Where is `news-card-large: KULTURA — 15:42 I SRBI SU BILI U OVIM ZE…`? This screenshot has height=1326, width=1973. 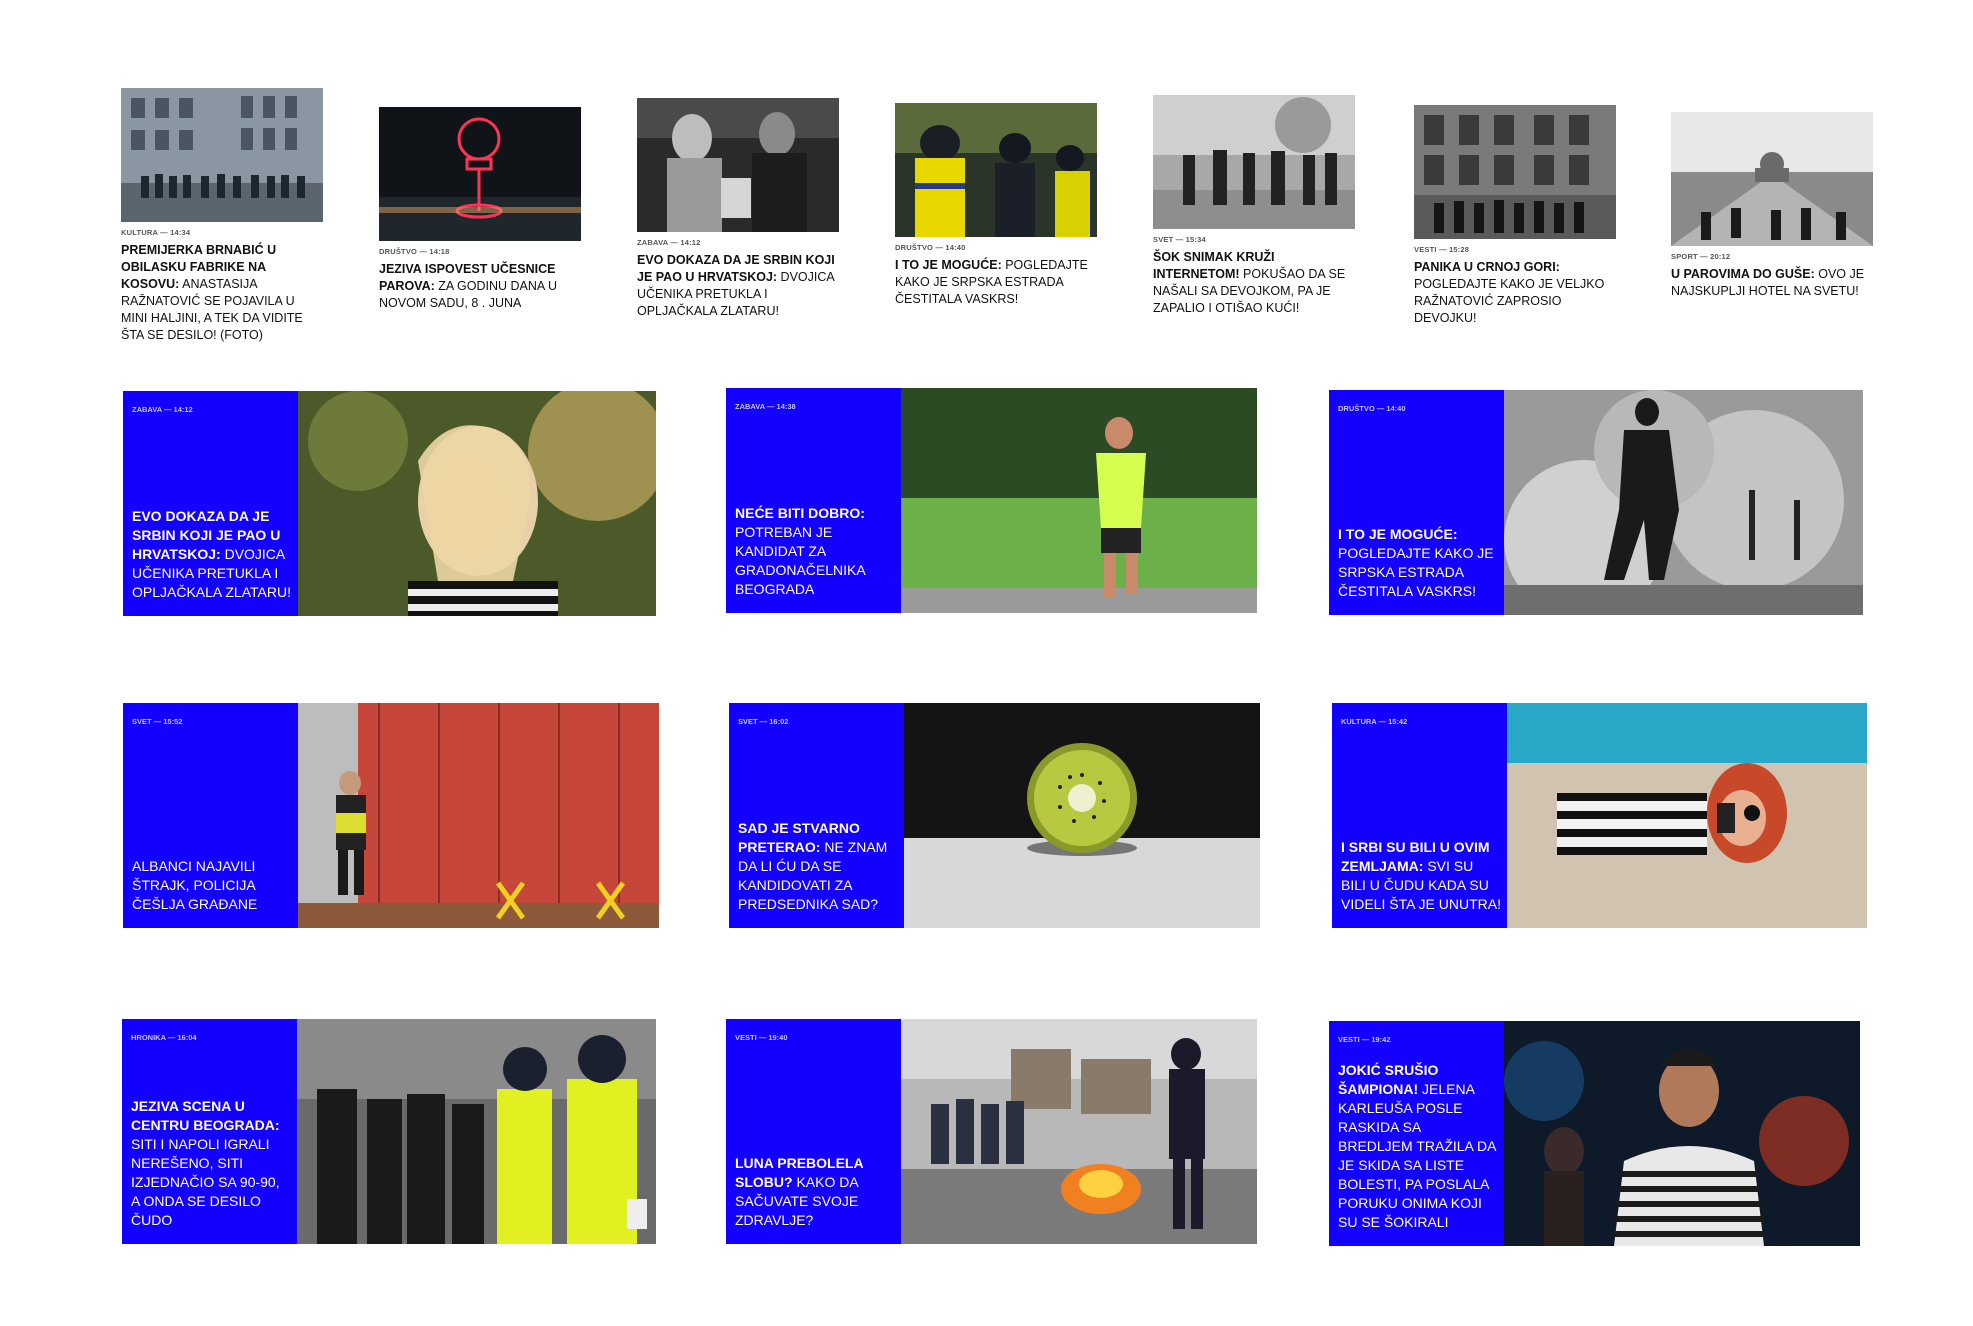
news-card-large: KULTURA — 15:42 I SRBI SU BILI U OVIM ZE… is located at coordinates (1599, 815).